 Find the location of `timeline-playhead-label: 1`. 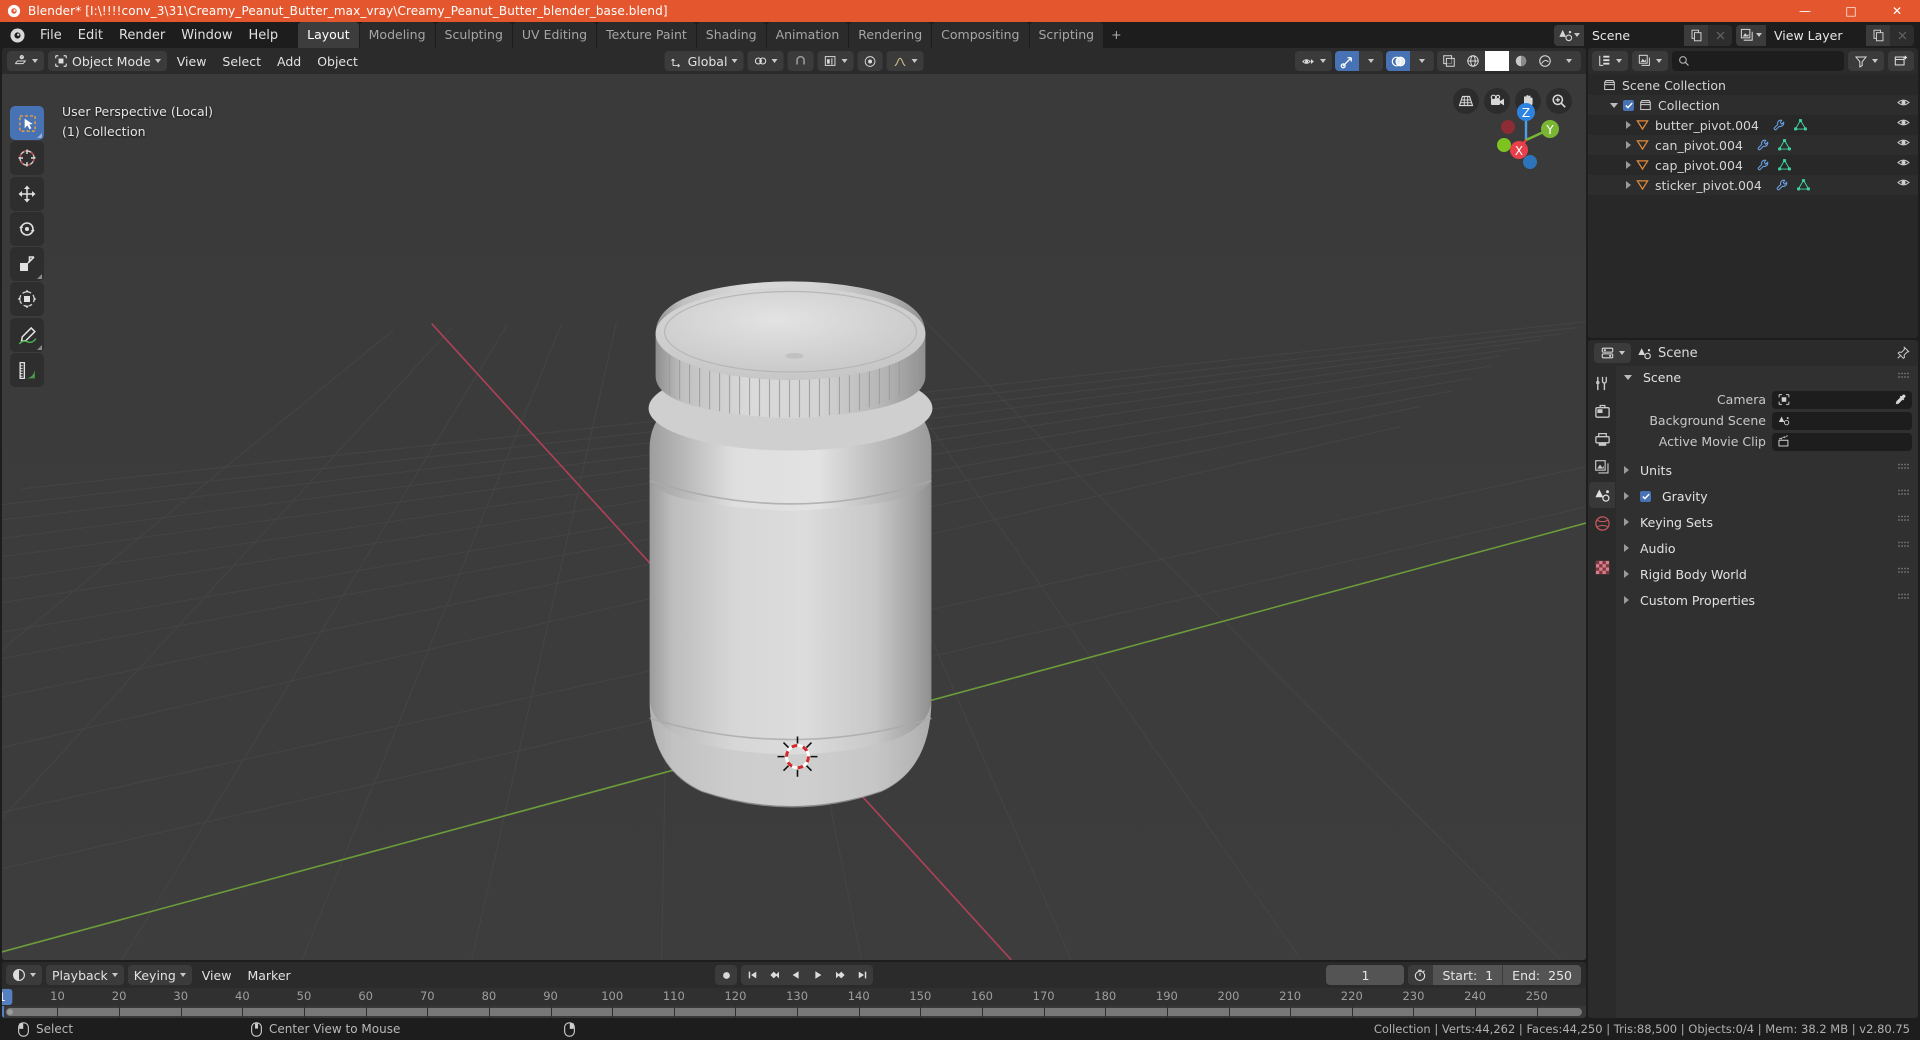

timeline-playhead-label: 1 is located at coordinates (7, 997).